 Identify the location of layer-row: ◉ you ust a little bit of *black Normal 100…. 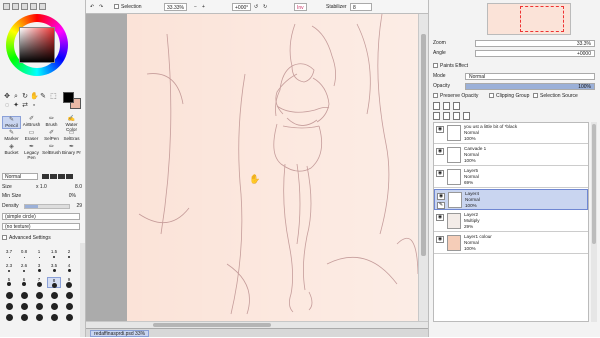
(511, 133).